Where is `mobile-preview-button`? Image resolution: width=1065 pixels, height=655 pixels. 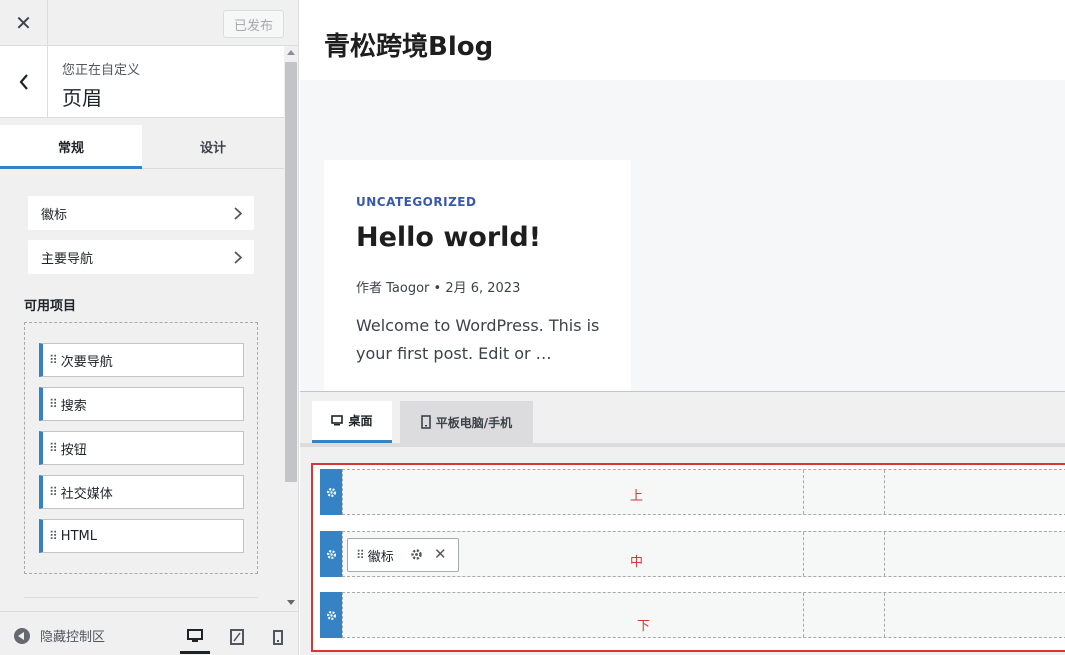
mobile-preview-button is located at coordinates (278, 637).